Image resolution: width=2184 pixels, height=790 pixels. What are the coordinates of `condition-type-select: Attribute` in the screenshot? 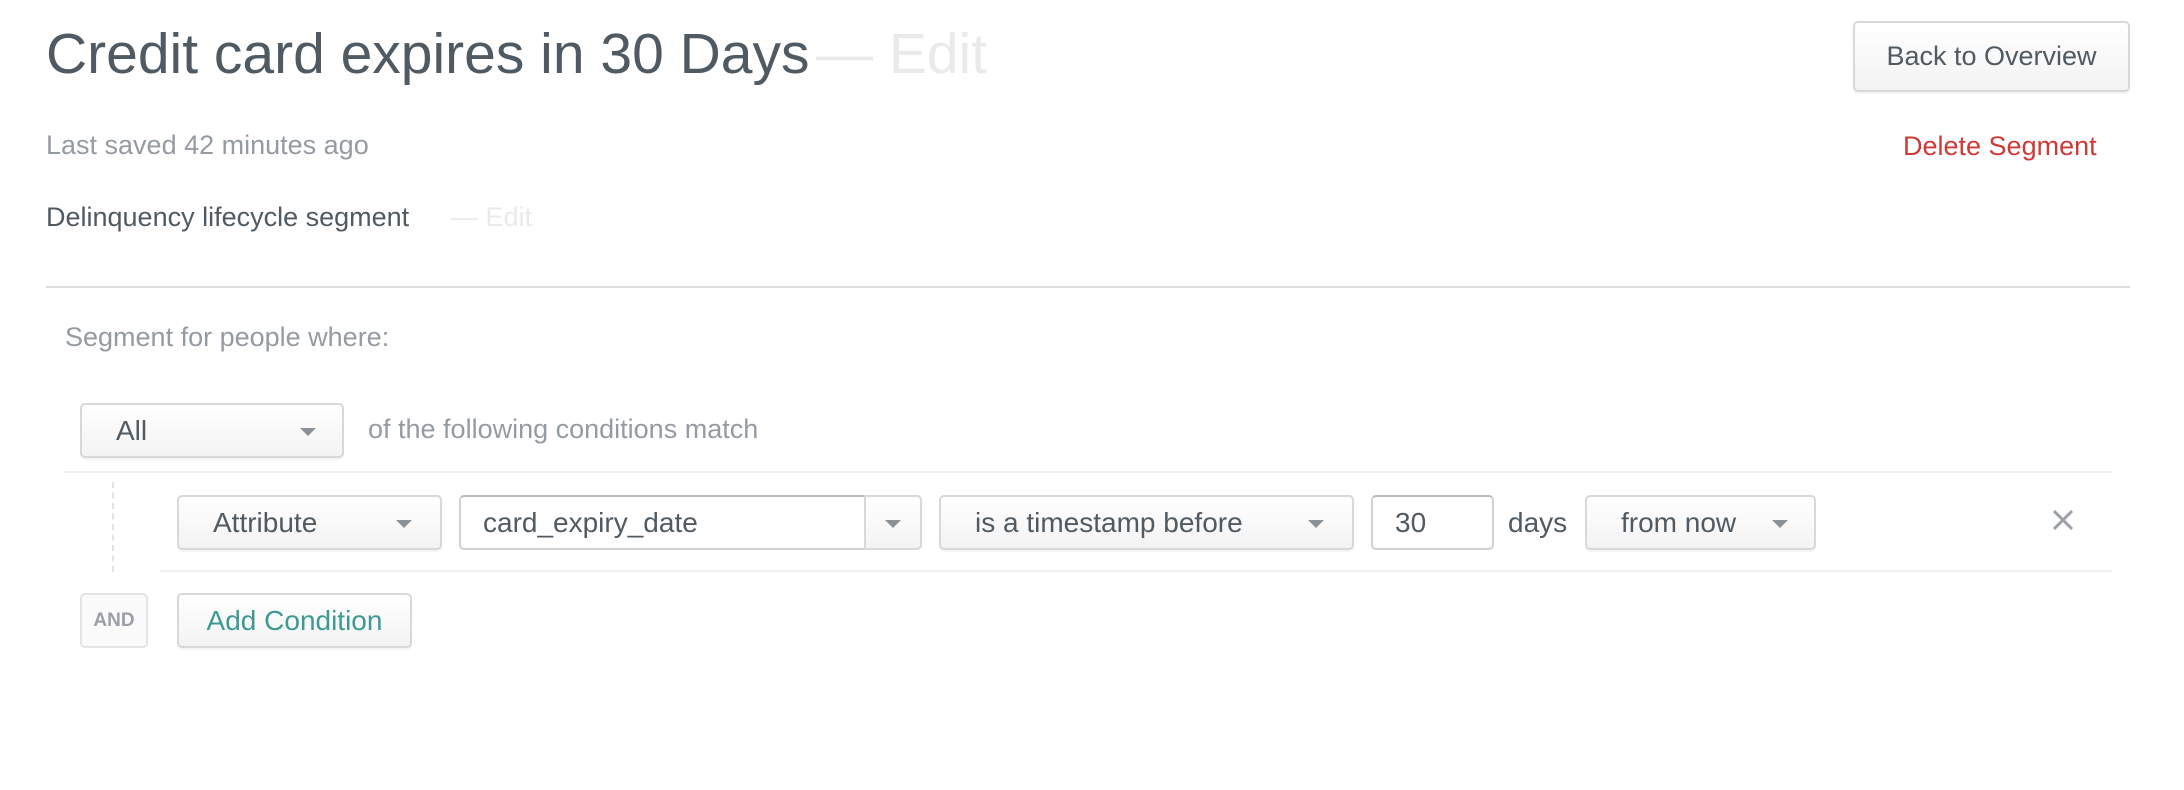 It's located at (309, 522).